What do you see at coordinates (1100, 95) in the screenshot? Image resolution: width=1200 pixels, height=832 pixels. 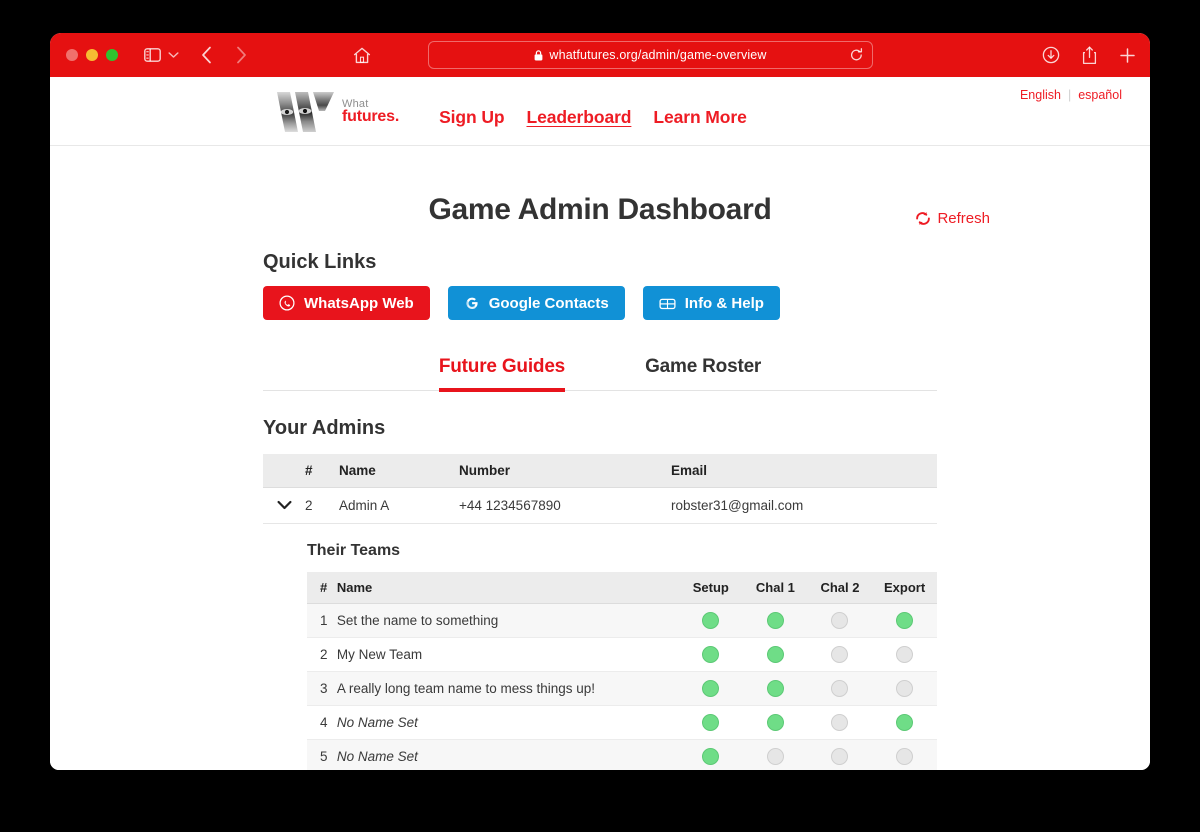 I see `lang-spanish: español` at bounding box center [1100, 95].